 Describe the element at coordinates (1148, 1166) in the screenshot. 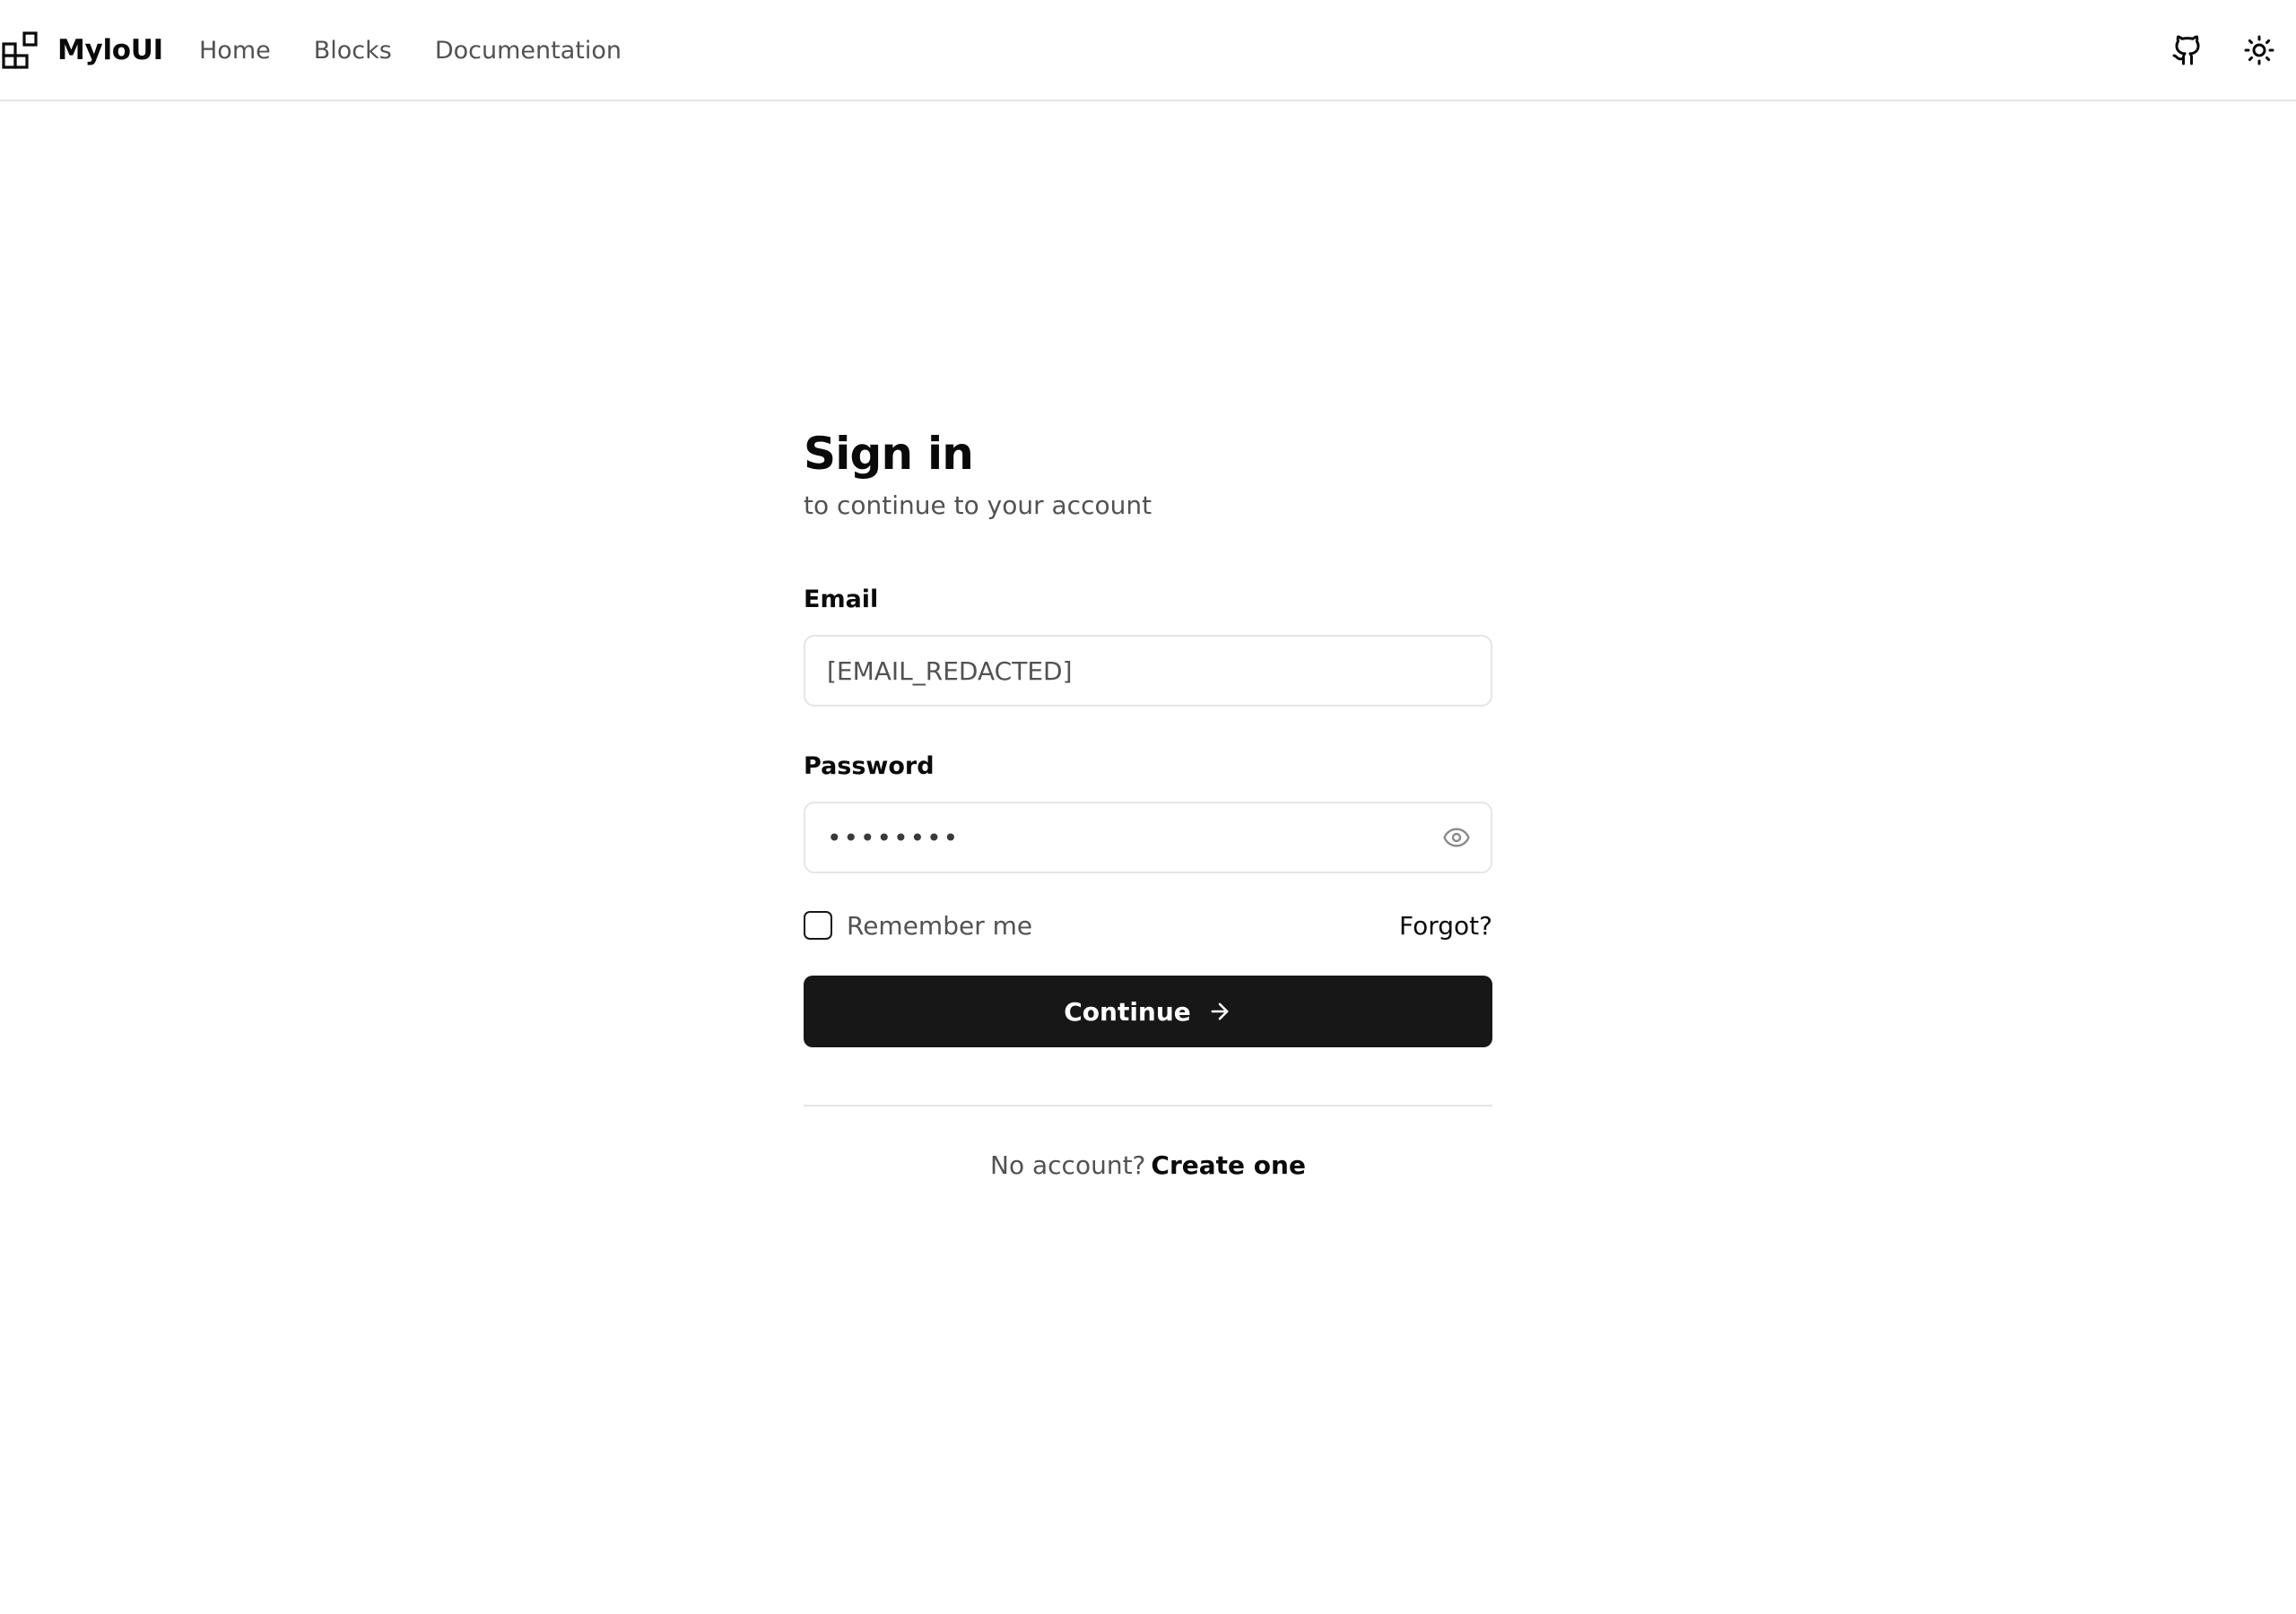

I see `signup-row: No account? Create one` at that location.